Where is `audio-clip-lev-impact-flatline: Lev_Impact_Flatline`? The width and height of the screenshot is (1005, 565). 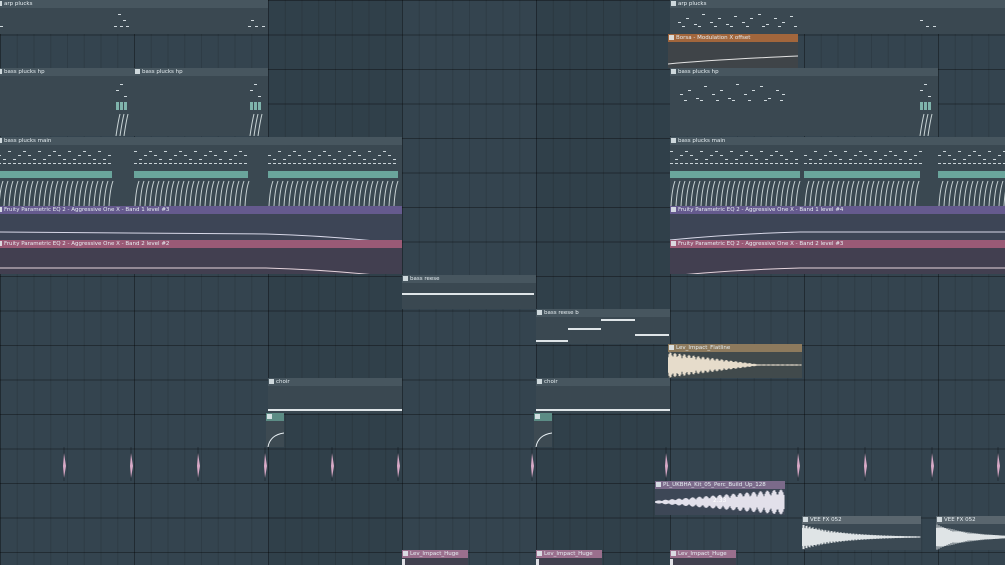 audio-clip-lev-impact-flatline: Lev_Impact_Flatline is located at coordinates (735, 361).